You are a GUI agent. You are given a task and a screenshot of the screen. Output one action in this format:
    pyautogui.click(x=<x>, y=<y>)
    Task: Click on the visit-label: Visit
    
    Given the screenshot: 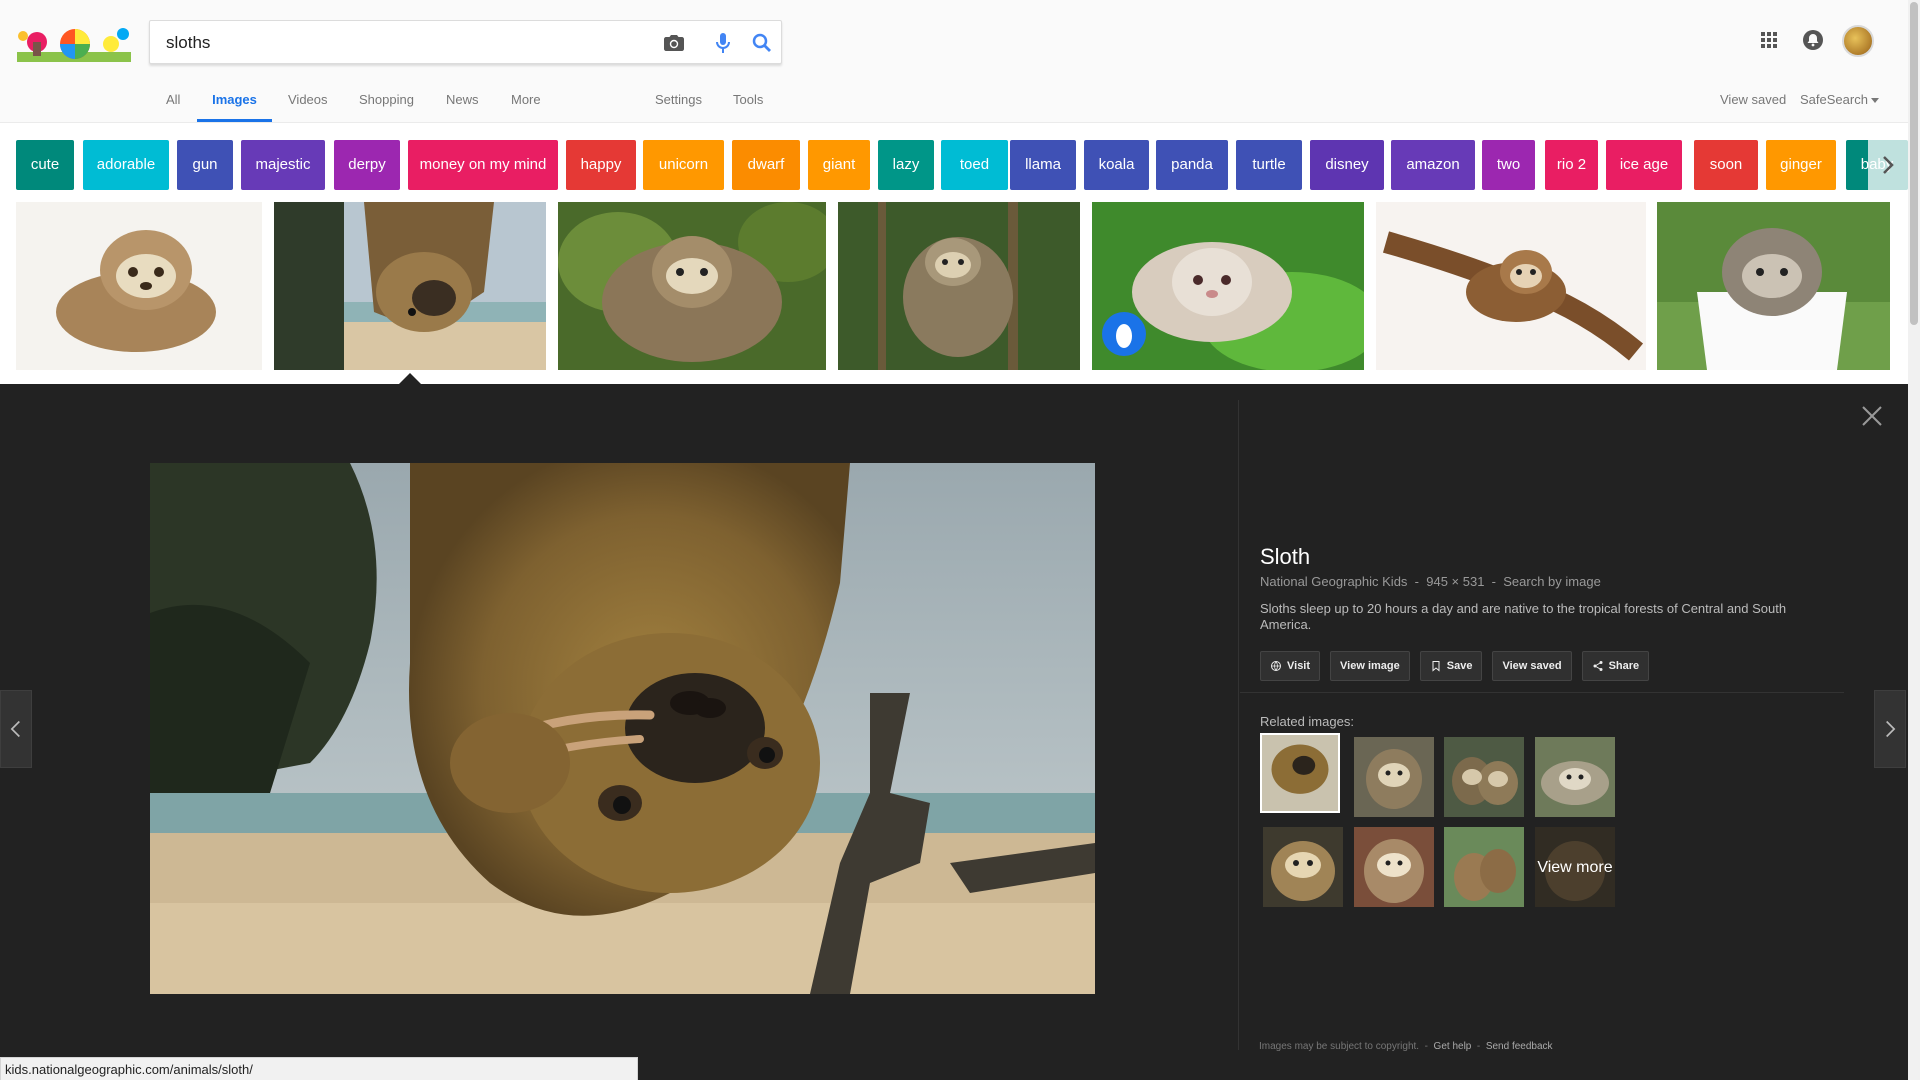 What is the action you would take?
    pyautogui.click(x=1299, y=666)
    